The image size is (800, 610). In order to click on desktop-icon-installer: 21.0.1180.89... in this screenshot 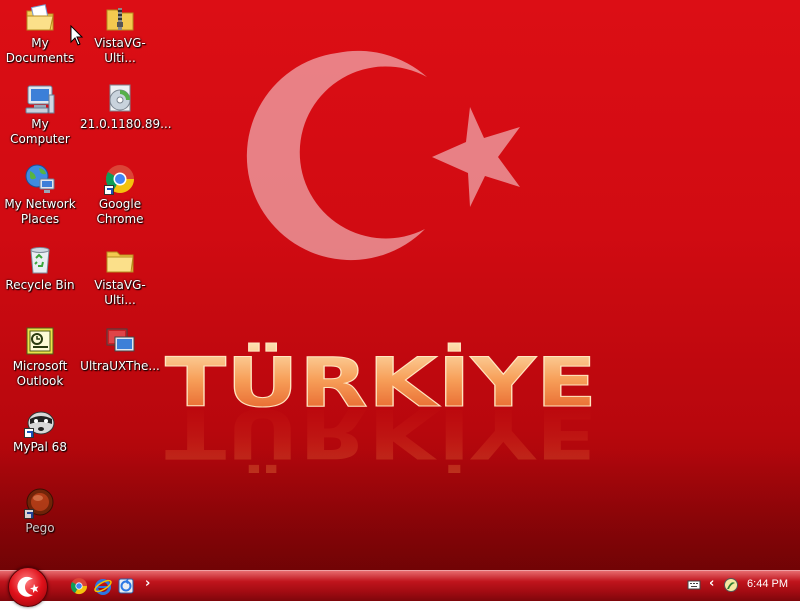, I will do `click(126, 107)`.